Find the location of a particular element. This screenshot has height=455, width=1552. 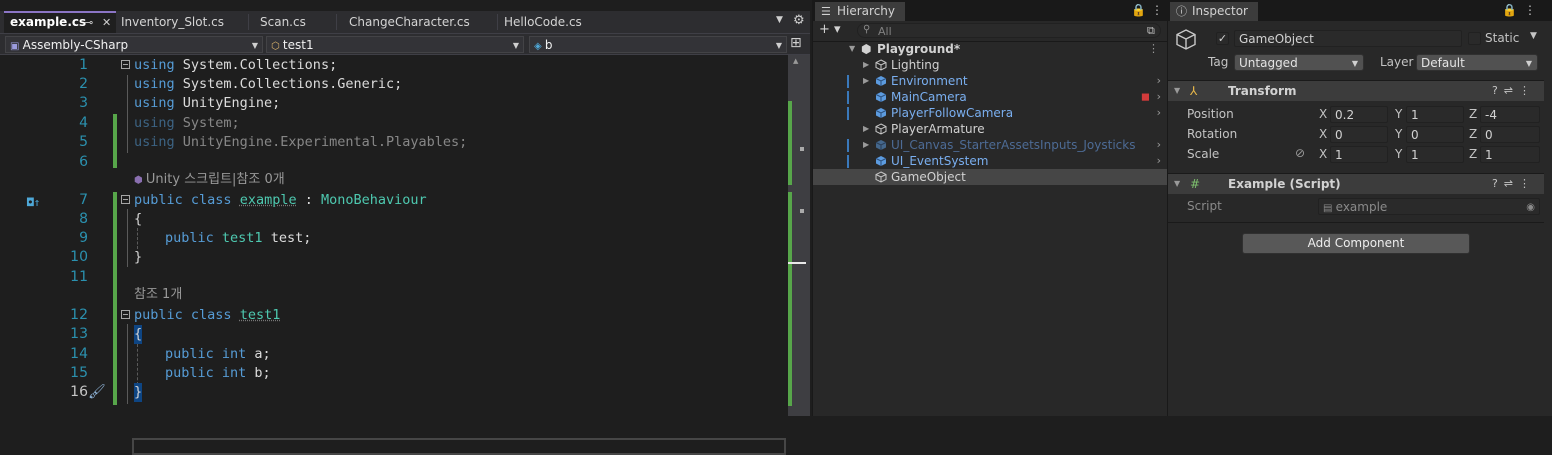

object-picker-icon: ◉ is located at coordinates (1530, 207).